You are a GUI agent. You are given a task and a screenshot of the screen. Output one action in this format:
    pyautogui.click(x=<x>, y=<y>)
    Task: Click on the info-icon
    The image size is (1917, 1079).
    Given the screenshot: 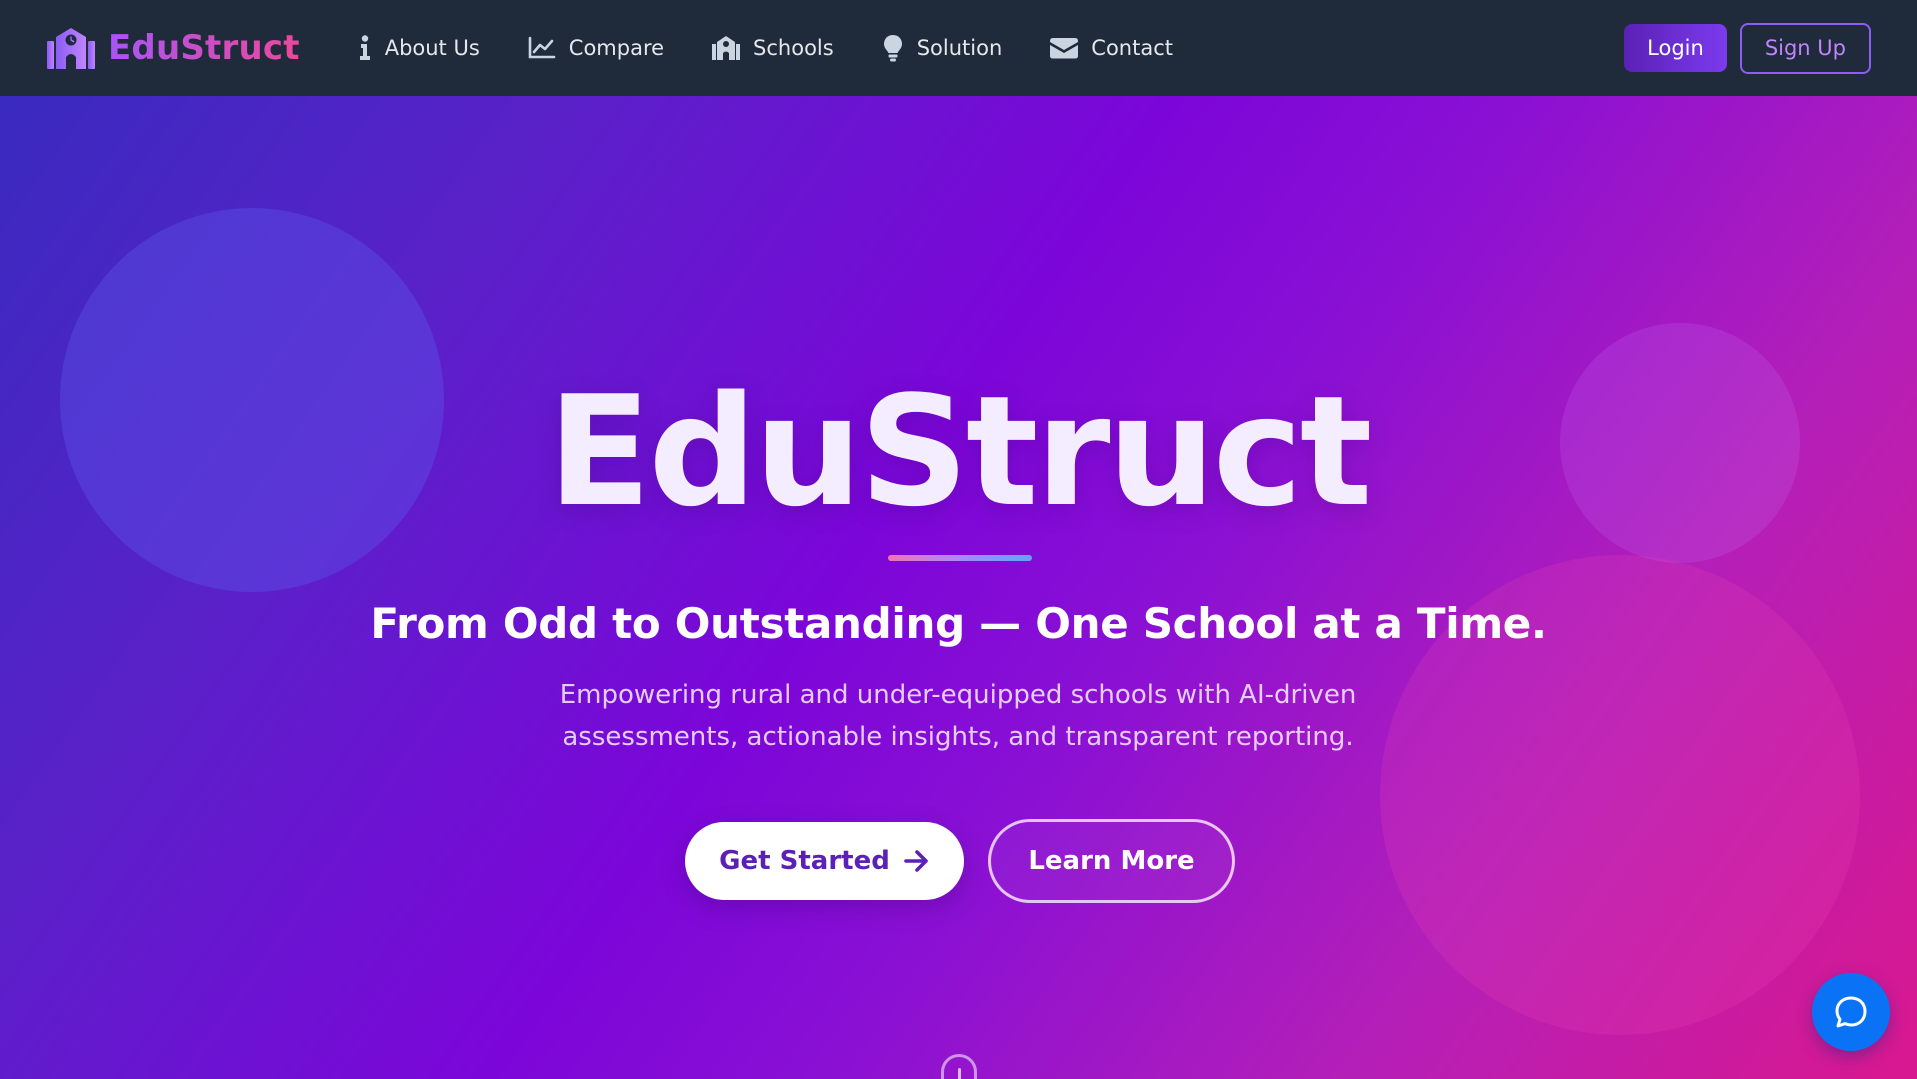 What is the action you would take?
    pyautogui.click(x=364, y=47)
    